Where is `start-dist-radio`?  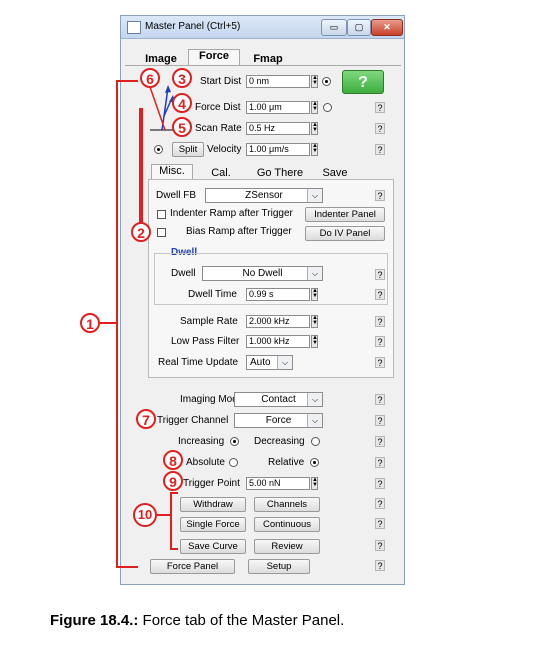
start-dist-radio is located at coordinates (326, 81).